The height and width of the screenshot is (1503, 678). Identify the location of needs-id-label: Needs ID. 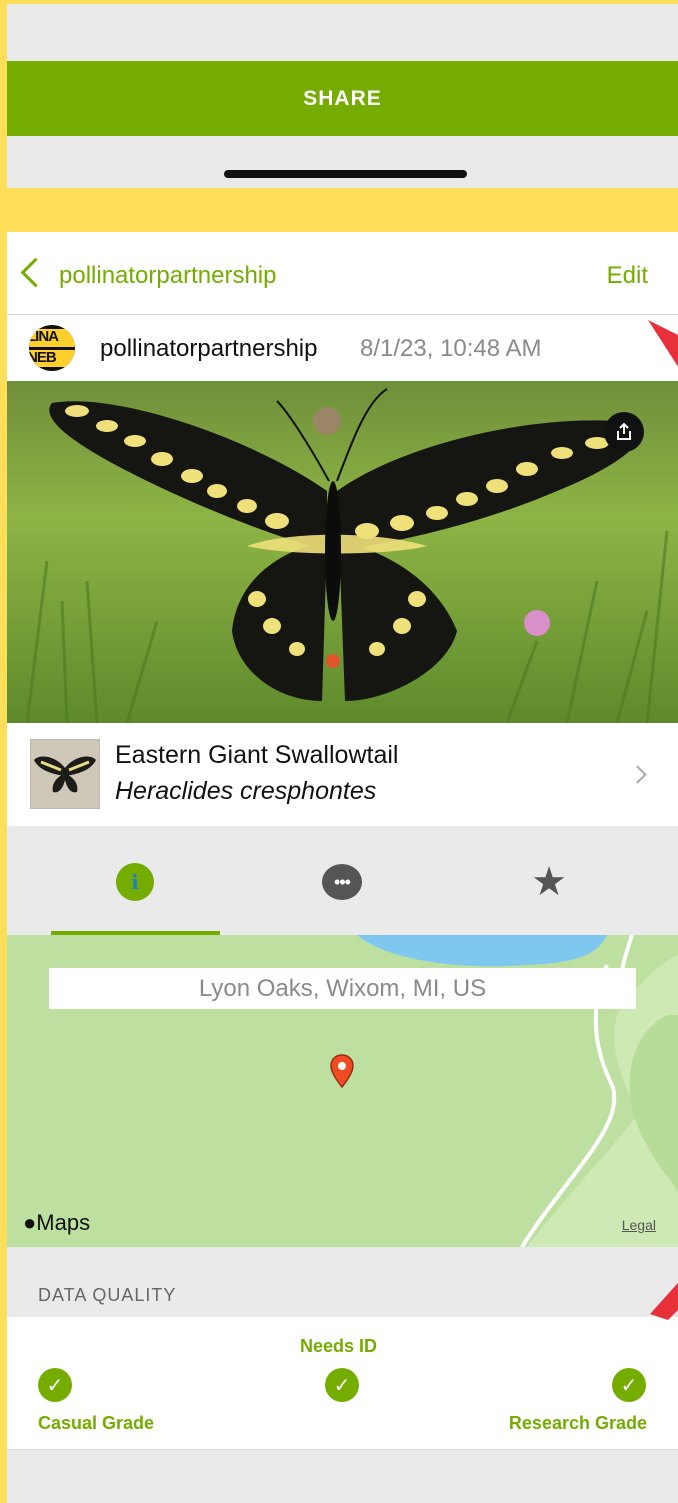
(339, 1346).